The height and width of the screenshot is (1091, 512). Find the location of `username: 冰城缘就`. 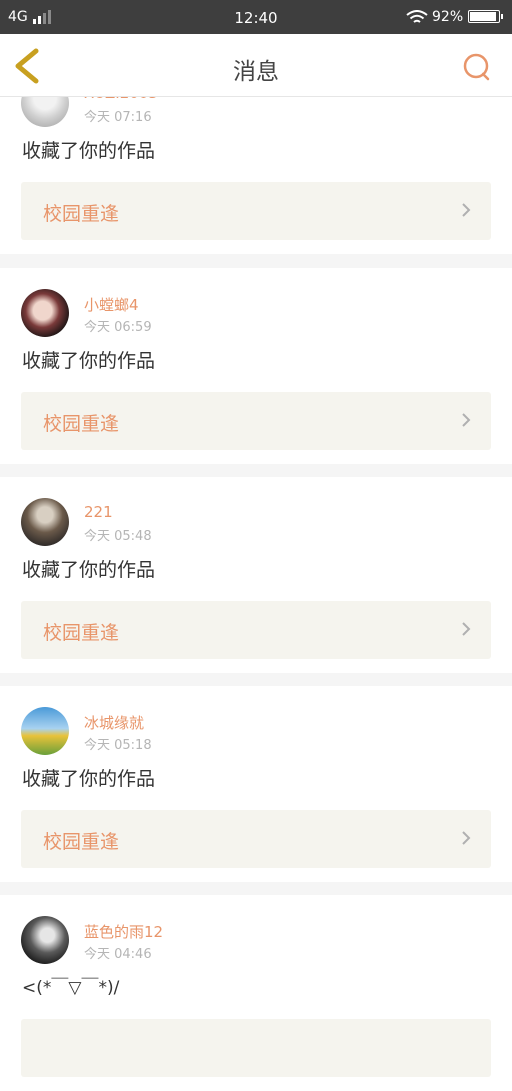

username: 冰城缘就 is located at coordinates (114, 722).